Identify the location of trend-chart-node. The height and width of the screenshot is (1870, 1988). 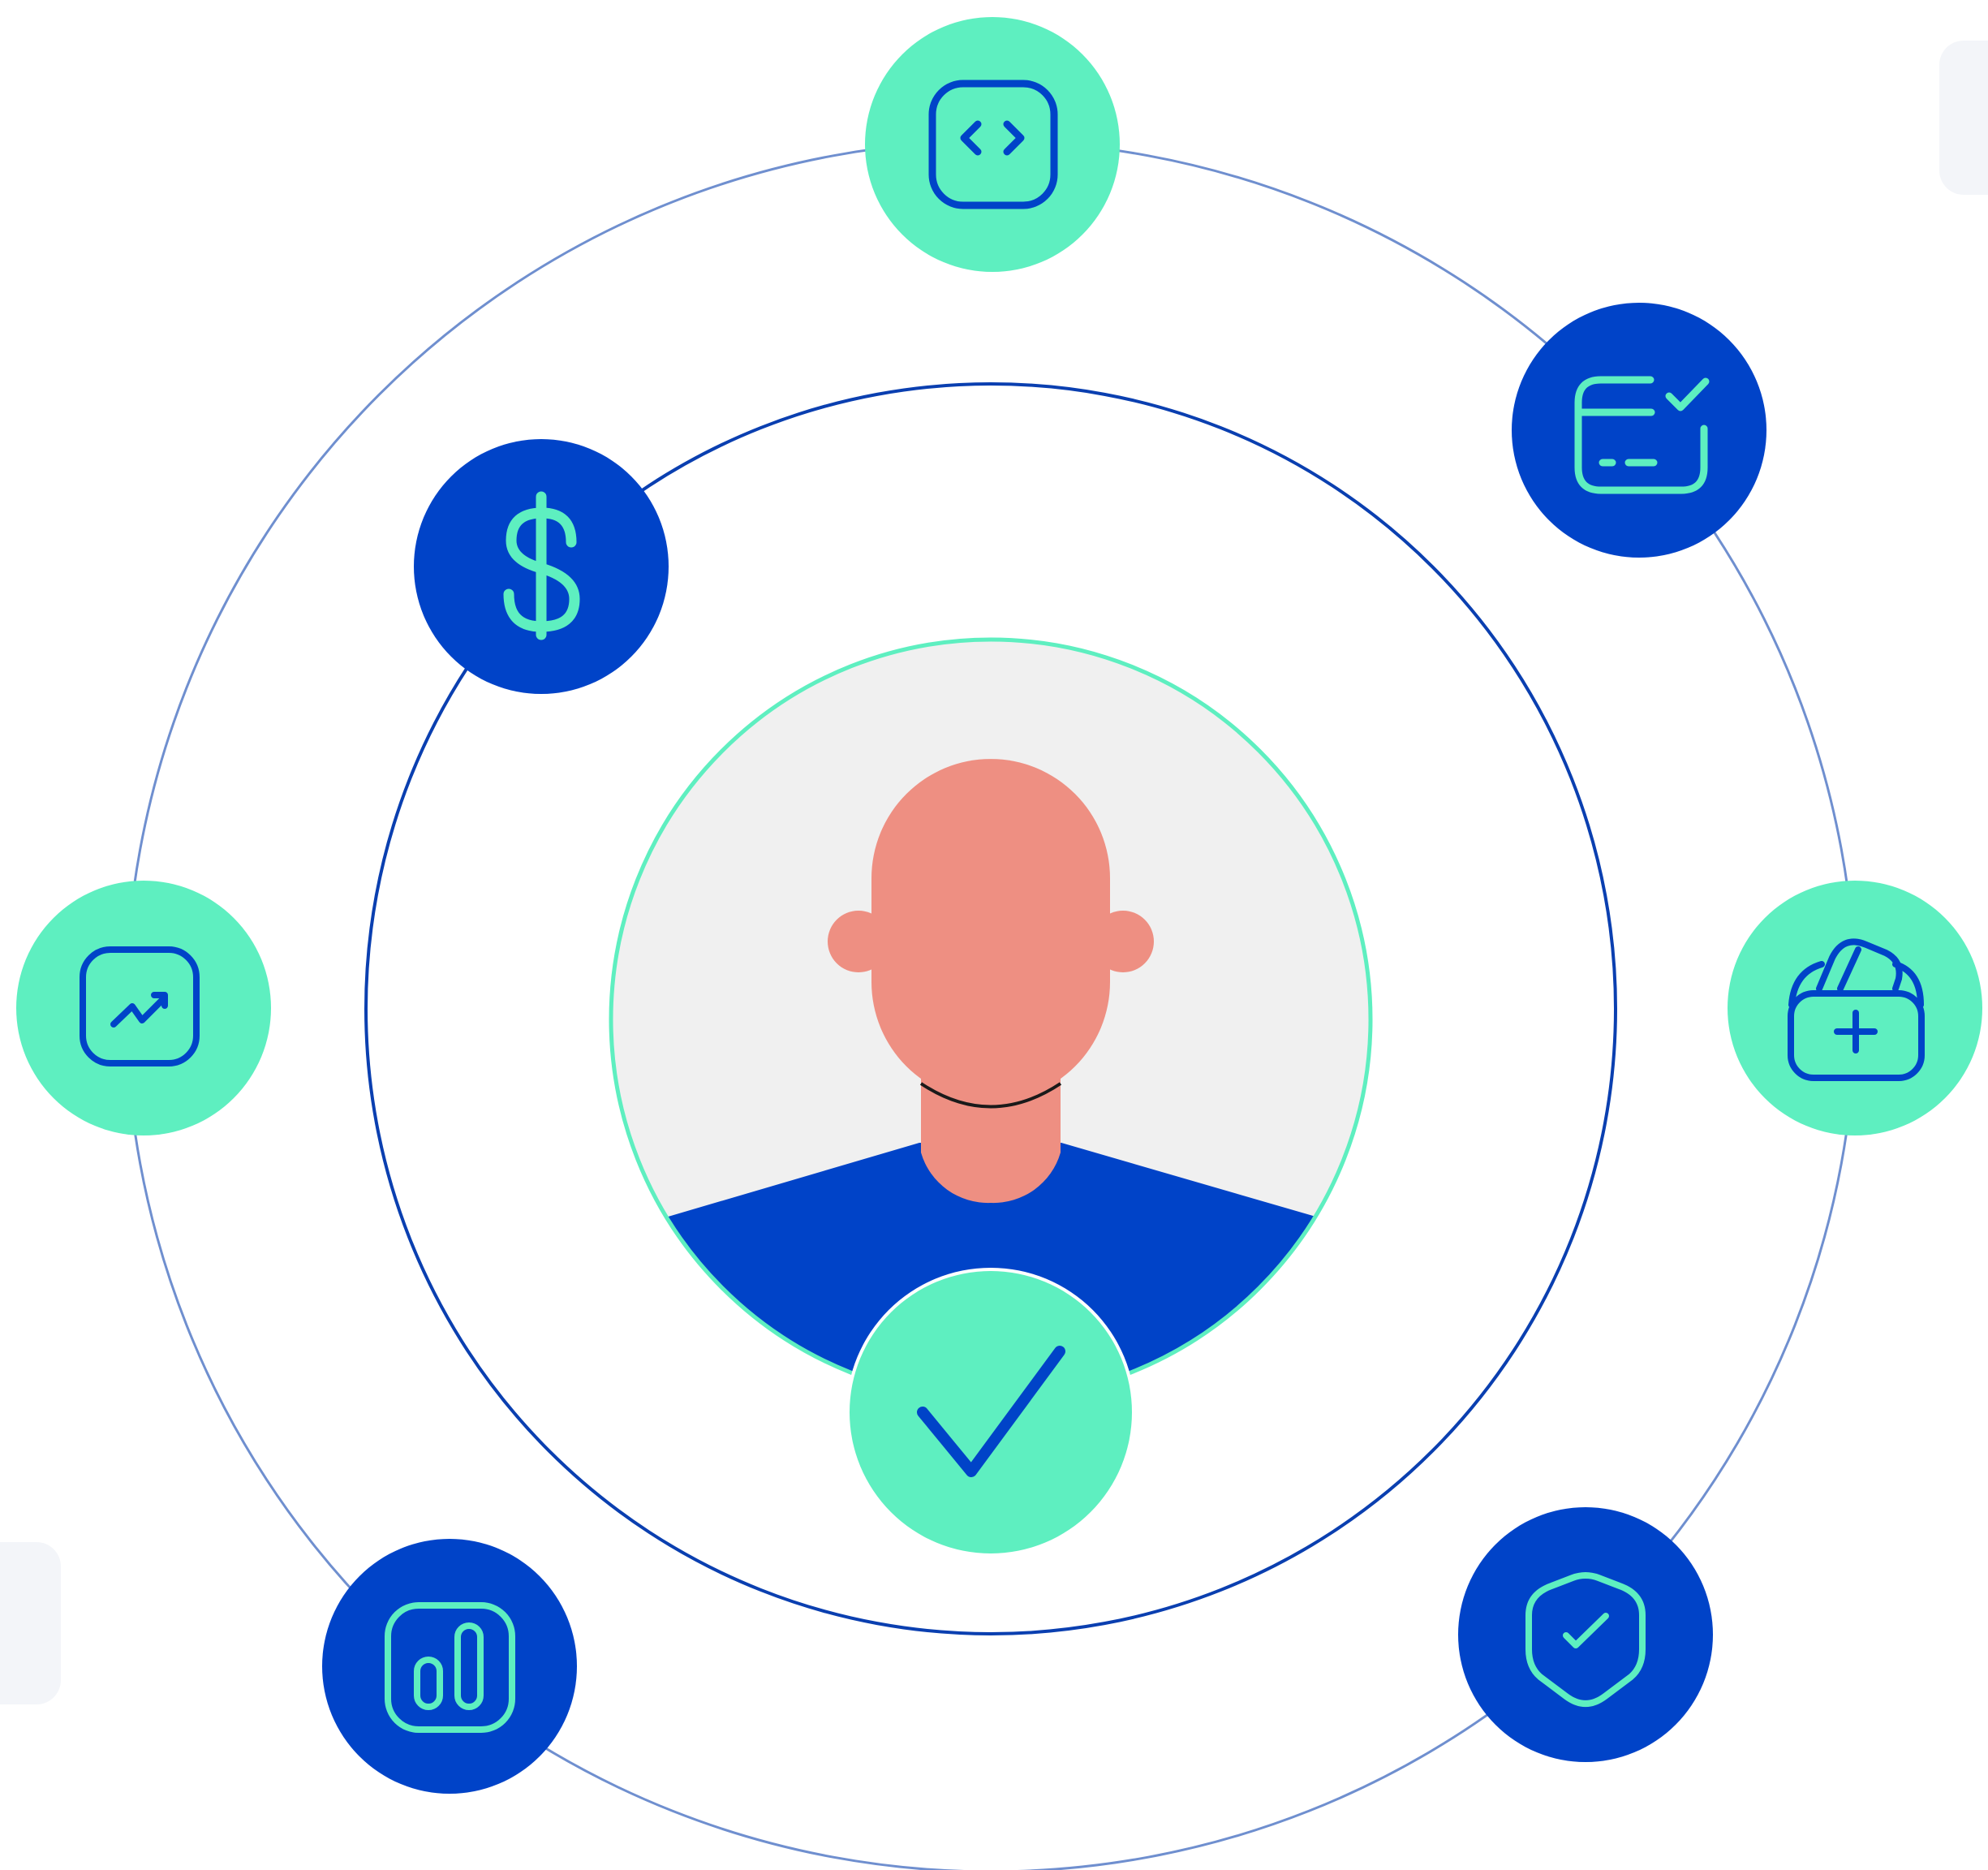
(143, 1008).